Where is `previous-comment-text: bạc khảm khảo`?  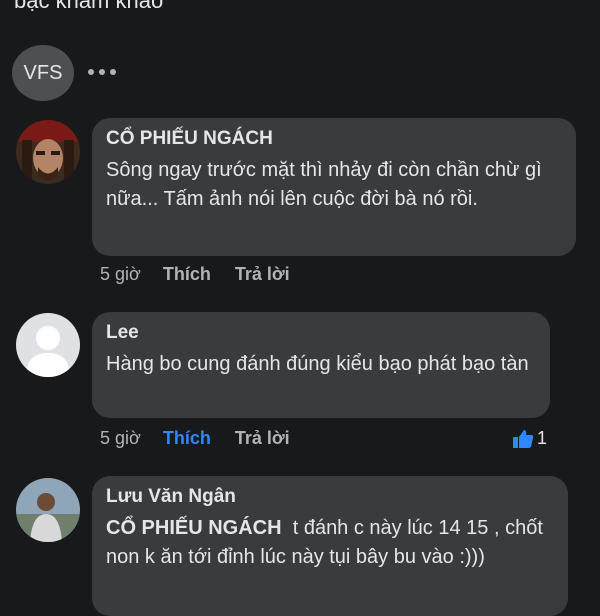
previous-comment-text: bạc khảm khảo is located at coordinates (89, 6).